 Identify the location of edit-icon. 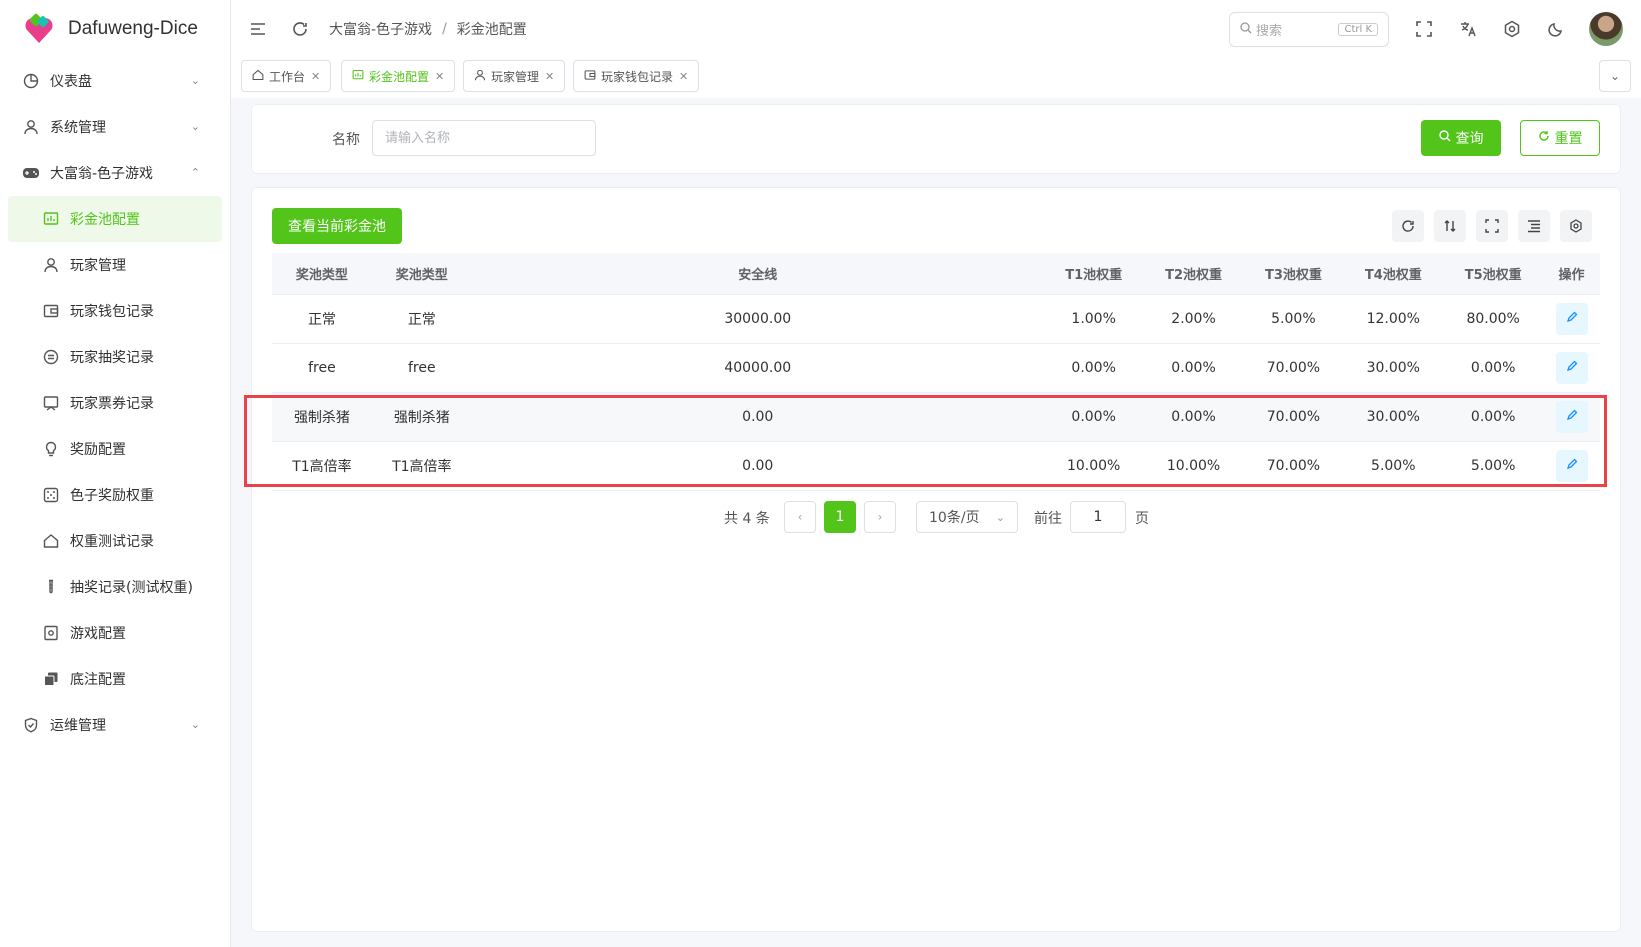
(1572, 319).